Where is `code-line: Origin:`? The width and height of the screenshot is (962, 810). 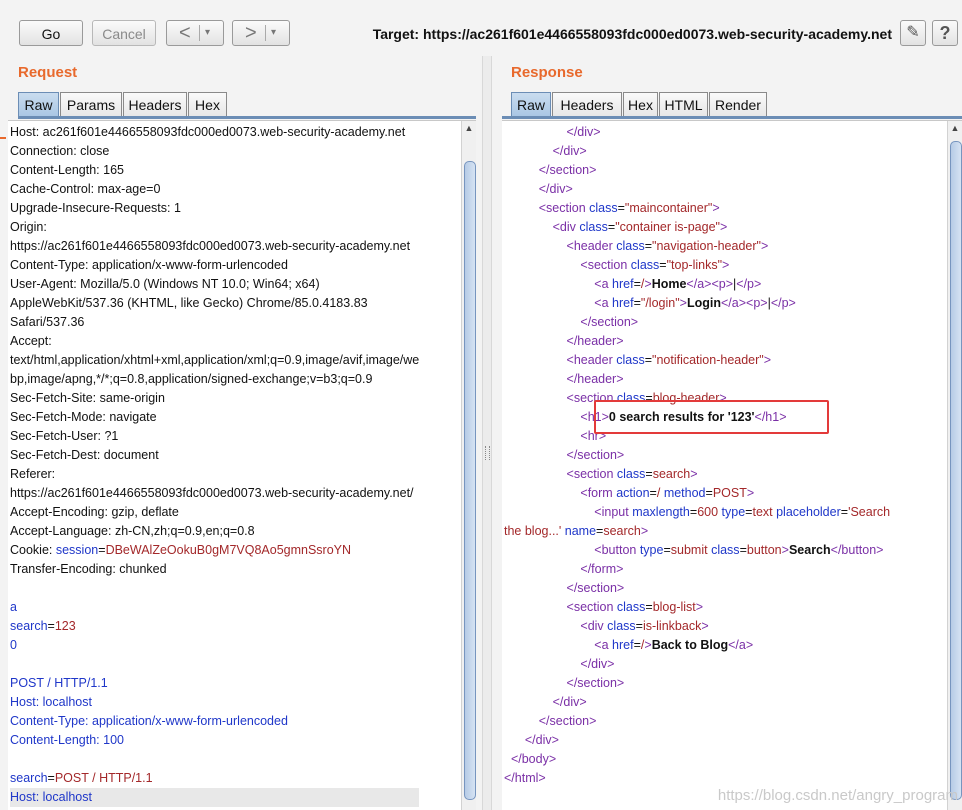
code-line: Origin: is located at coordinates (214, 227).